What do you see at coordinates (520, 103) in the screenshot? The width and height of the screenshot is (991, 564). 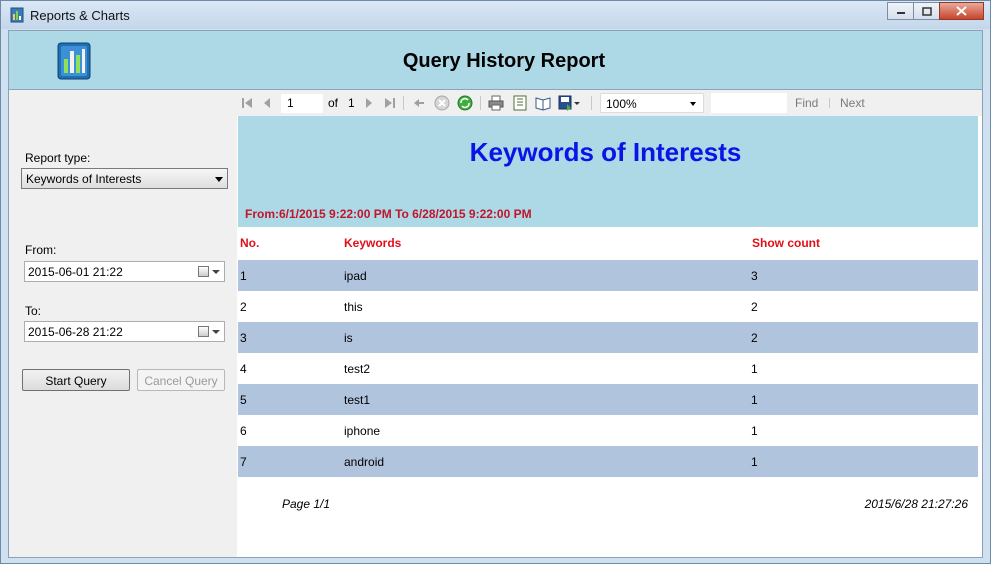 I see `print-layout-icon` at bounding box center [520, 103].